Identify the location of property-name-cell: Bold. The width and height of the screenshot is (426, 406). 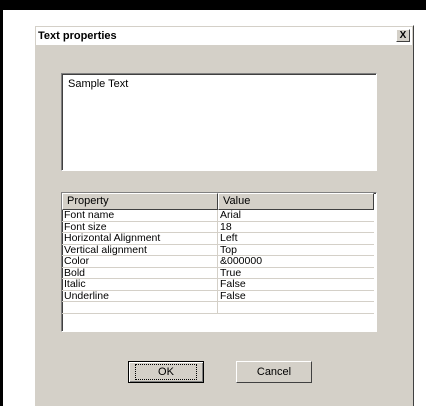
(140, 273).